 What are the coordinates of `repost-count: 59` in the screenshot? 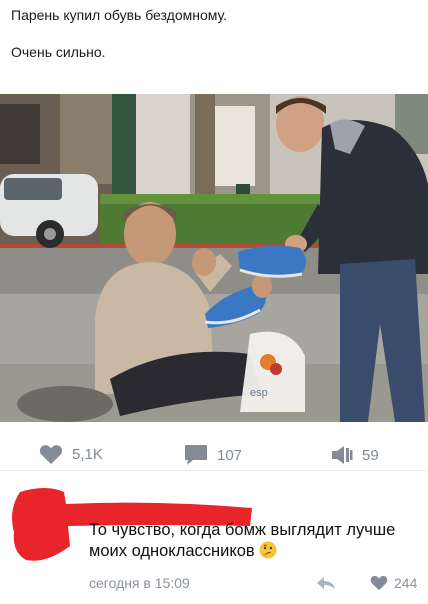 It's located at (370, 455).